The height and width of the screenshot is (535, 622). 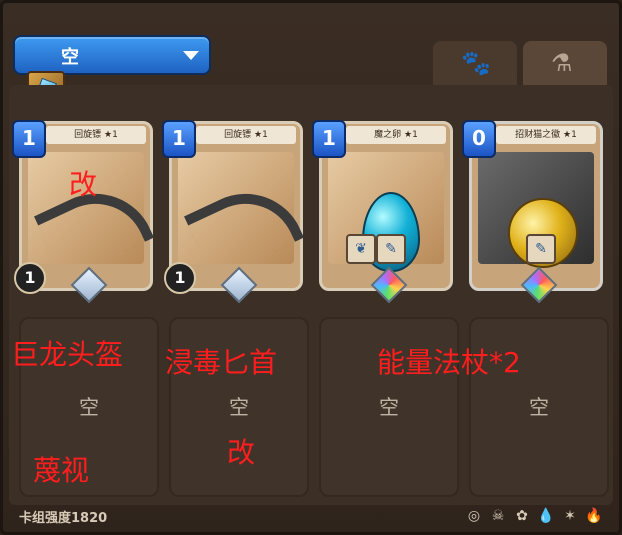 What do you see at coordinates (191, 55) in the screenshot?
I see `chevron-down-icon` at bounding box center [191, 55].